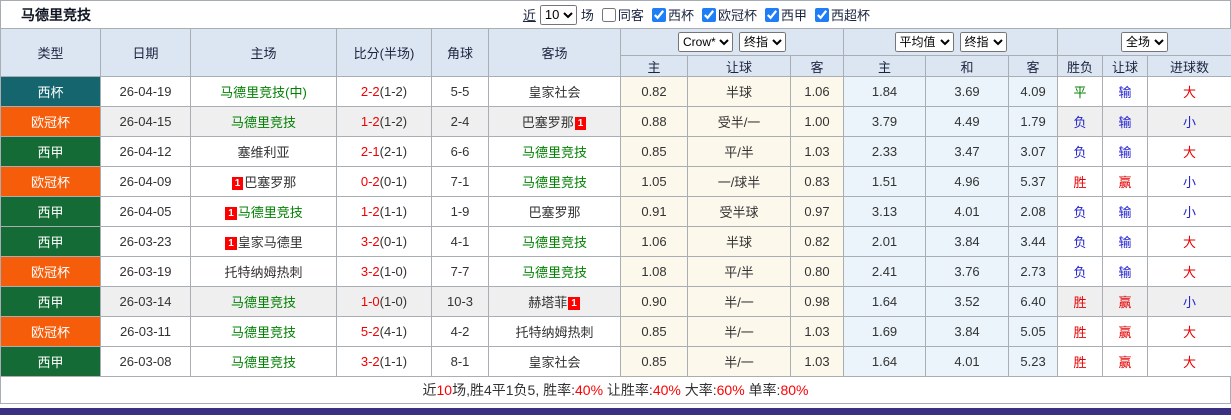 This screenshot has height=420, width=1231. Describe the element at coordinates (558, 14) in the screenshot. I see `recent-count-select: 10` at that location.